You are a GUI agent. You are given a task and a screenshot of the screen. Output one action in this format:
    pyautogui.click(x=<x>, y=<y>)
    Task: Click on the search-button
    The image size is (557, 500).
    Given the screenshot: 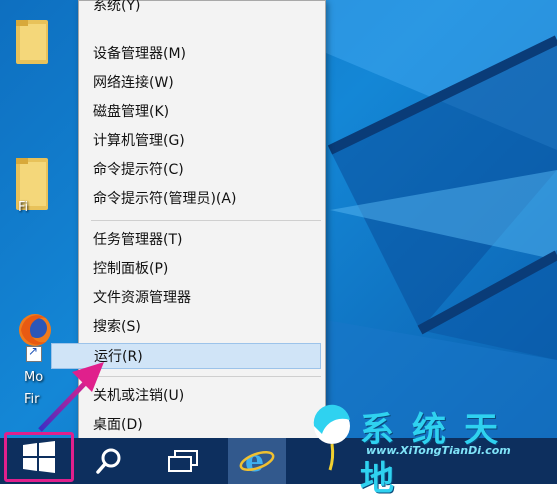 What is the action you would take?
    pyautogui.click(x=109, y=461)
    